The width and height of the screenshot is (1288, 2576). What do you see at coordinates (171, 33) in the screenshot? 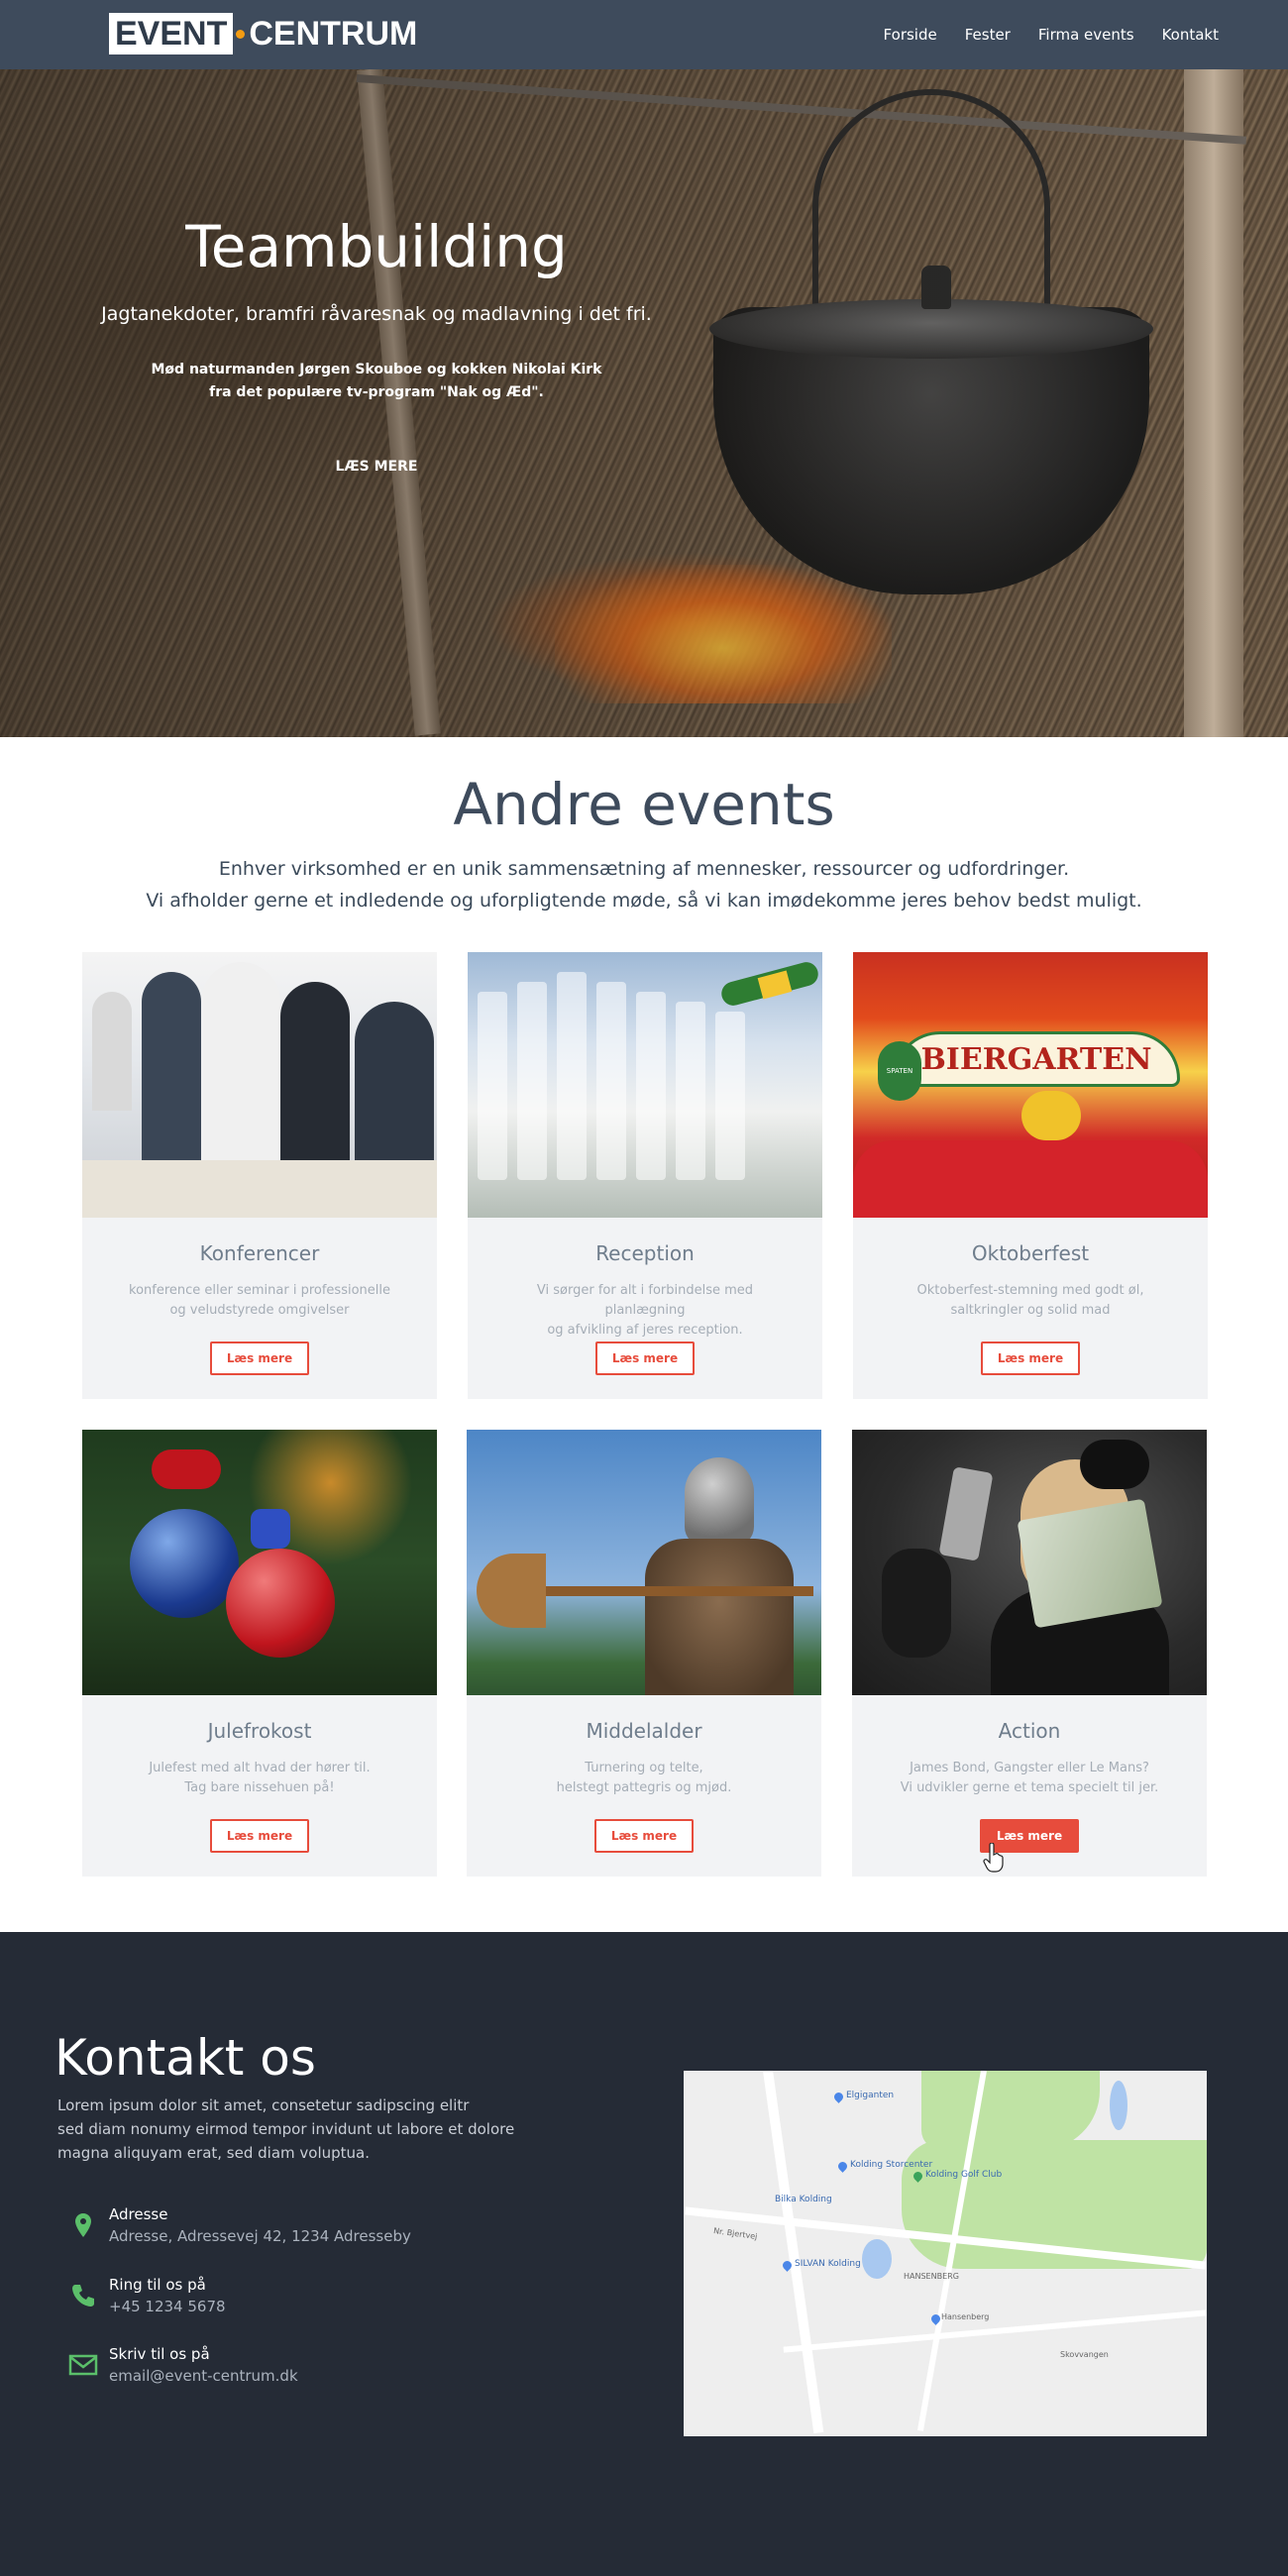
I see `logo-event-text: EVENT` at bounding box center [171, 33].